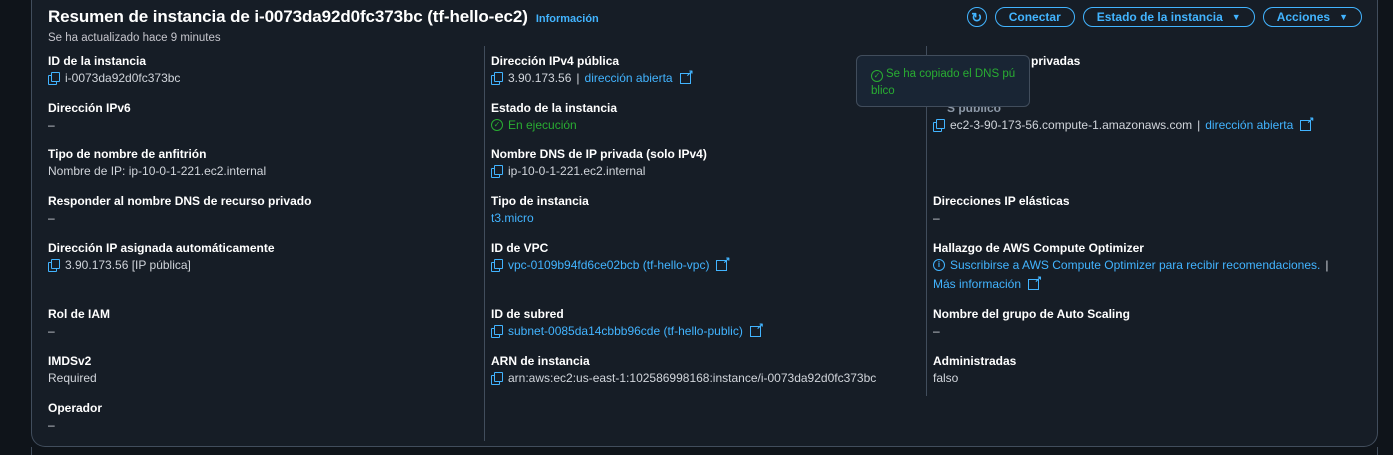 Image resolution: width=1393 pixels, height=455 pixels. What do you see at coordinates (540, 361) in the screenshot?
I see `field-label: ARN de instancia` at bounding box center [540, 361].